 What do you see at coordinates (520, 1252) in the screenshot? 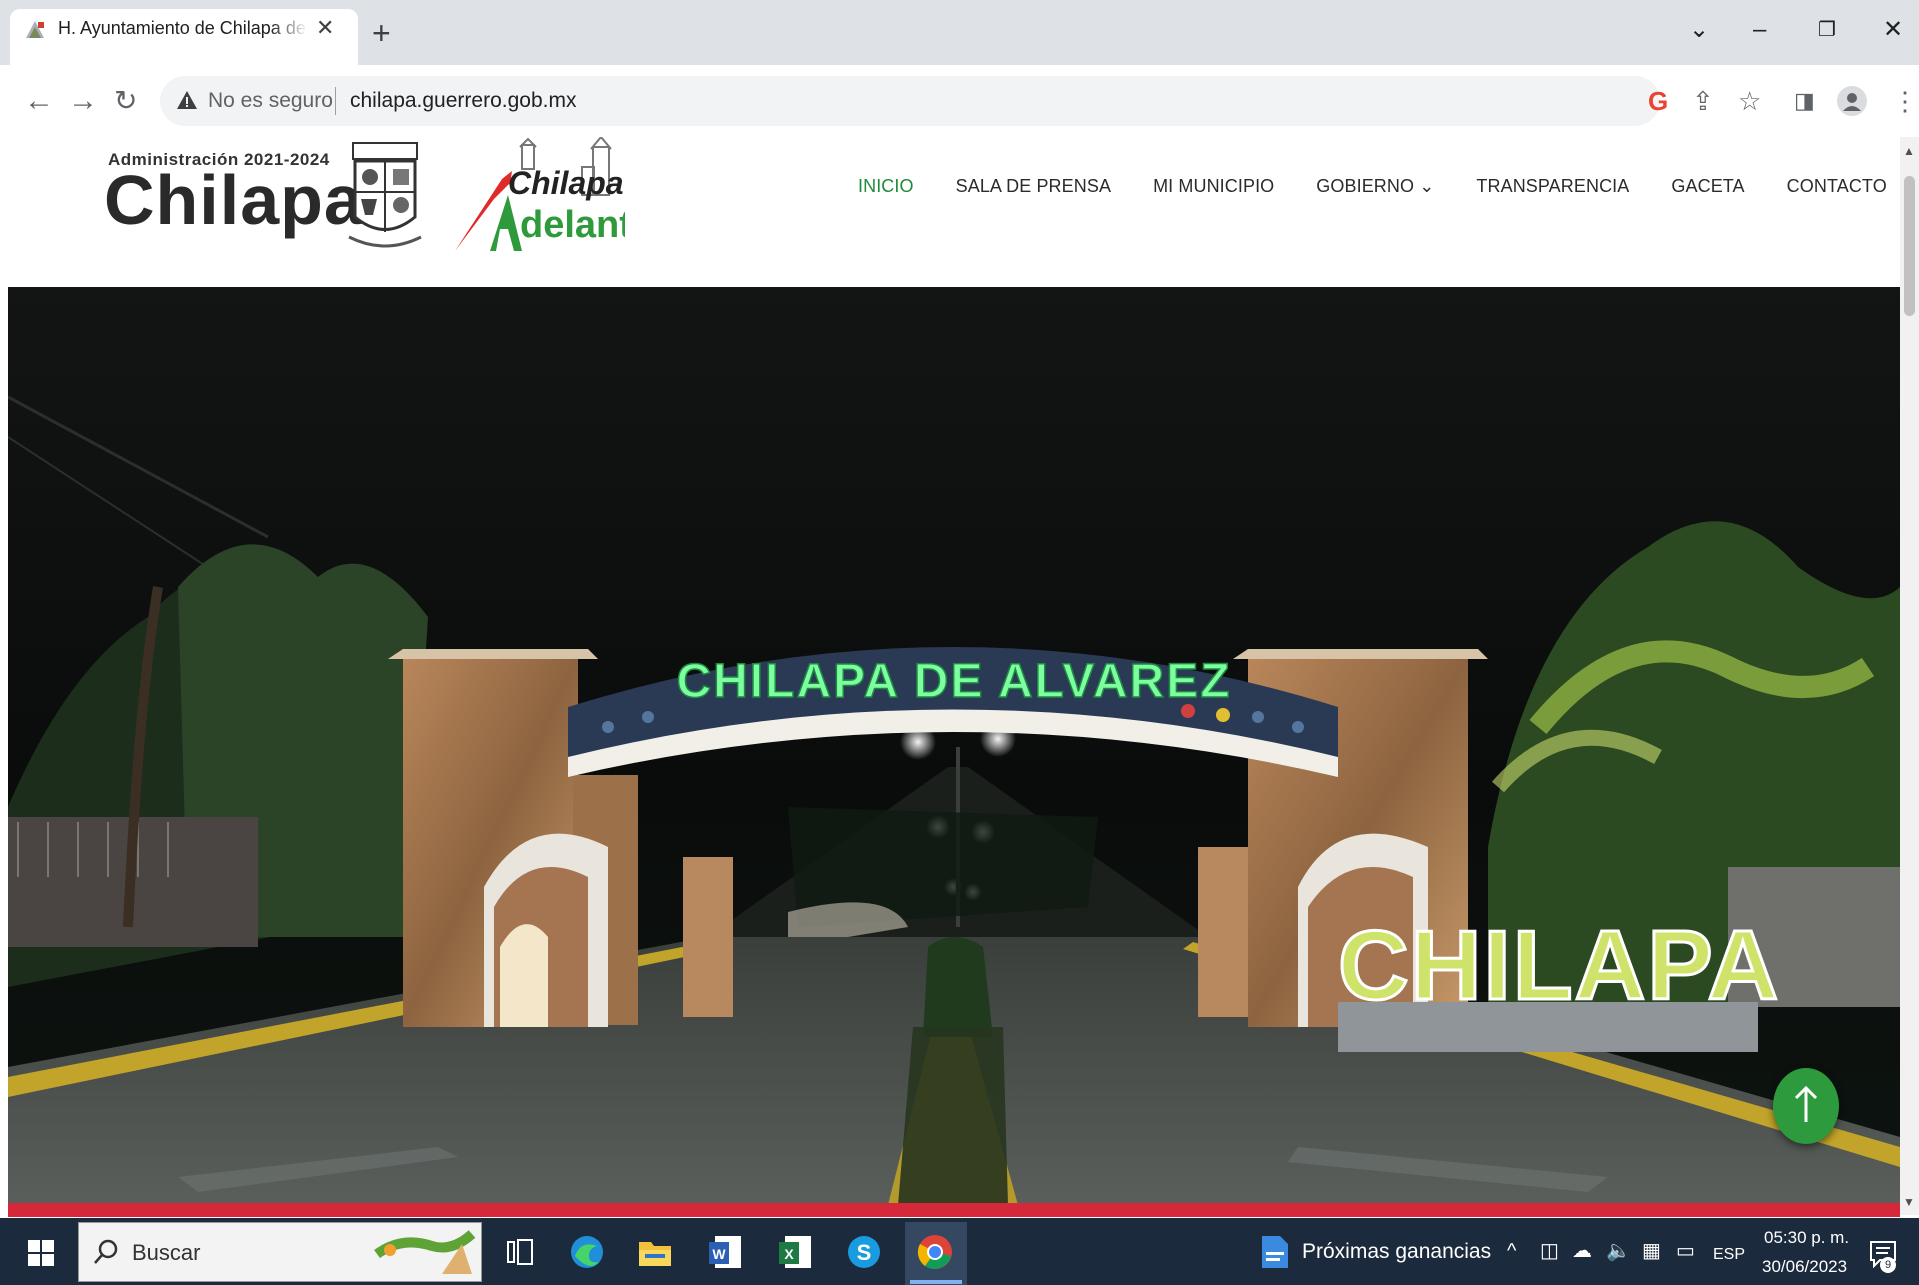
I see `task-view-icon` at bounding box center [520, 1252].